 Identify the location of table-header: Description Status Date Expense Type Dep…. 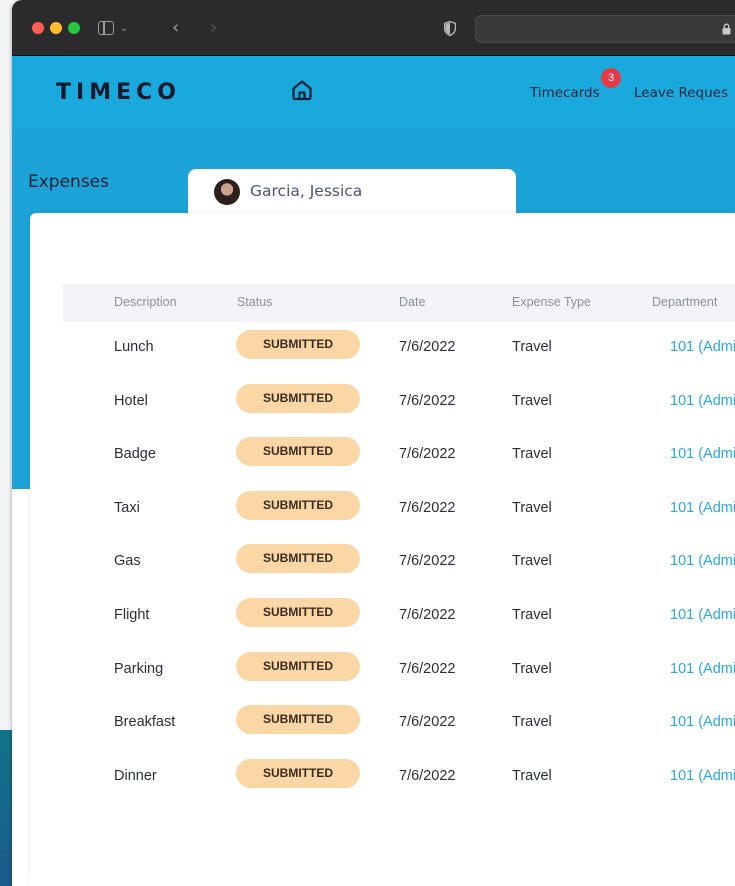
(399, 303).